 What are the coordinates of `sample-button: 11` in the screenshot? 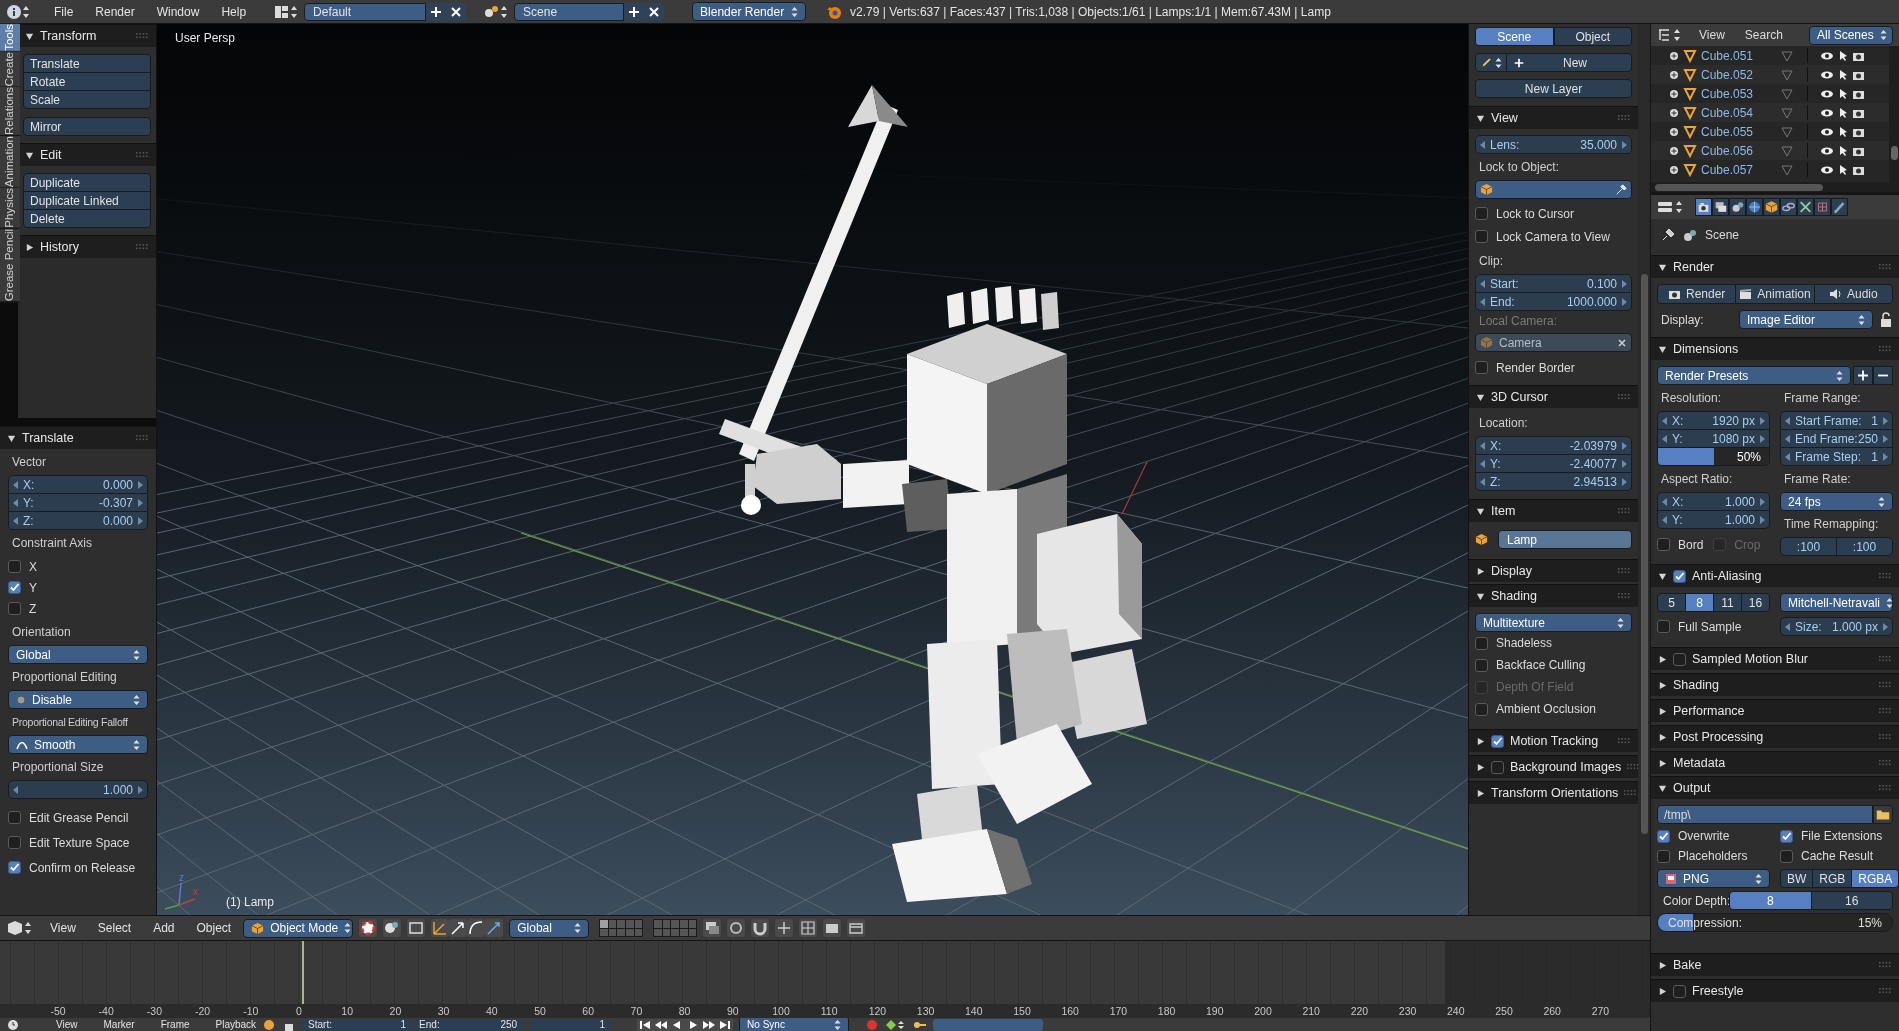 It's located at (1727, 602).